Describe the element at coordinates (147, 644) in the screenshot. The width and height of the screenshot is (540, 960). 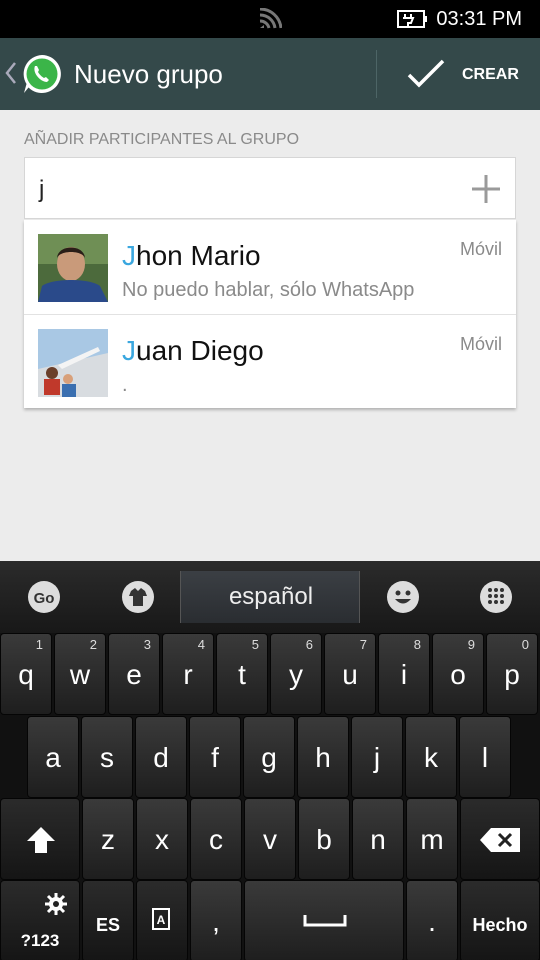
I see `key-number-hint: 3` at that location.